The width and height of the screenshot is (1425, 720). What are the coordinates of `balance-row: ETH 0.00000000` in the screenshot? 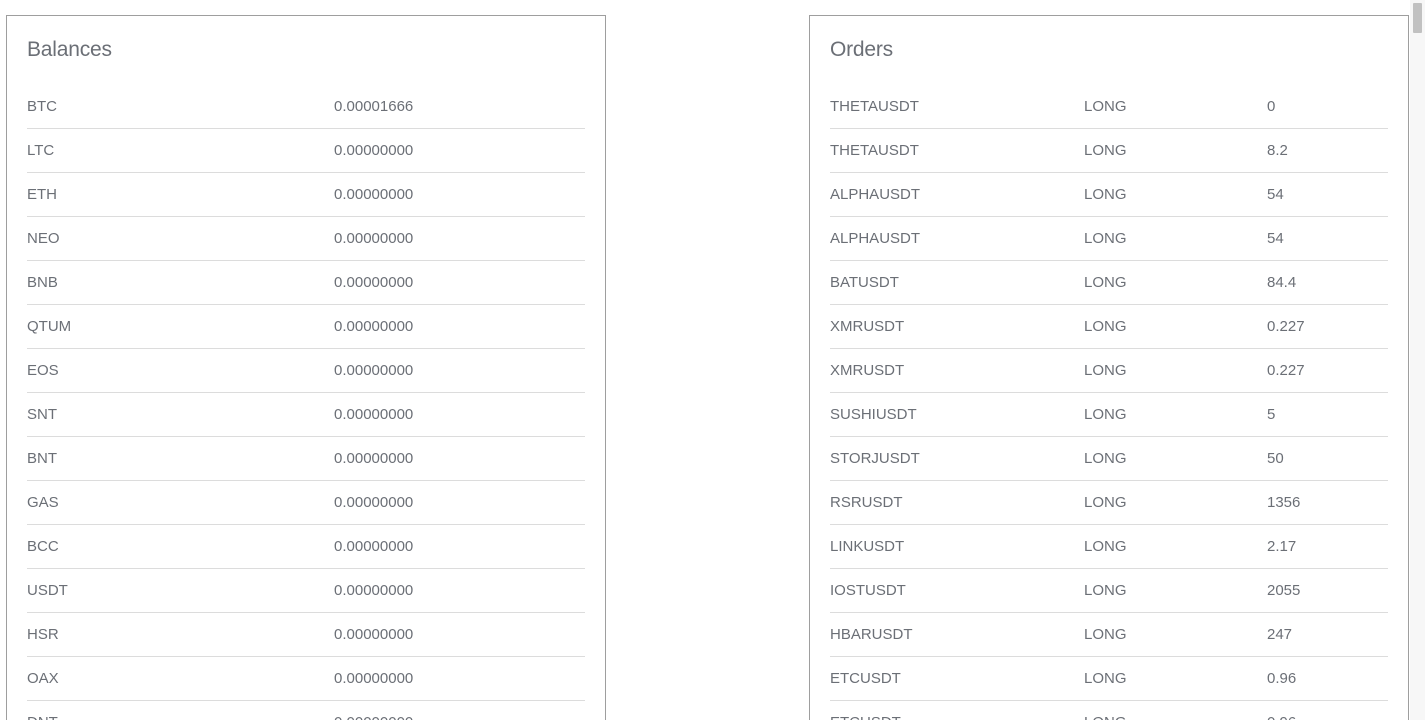 It's located at (306, 195).